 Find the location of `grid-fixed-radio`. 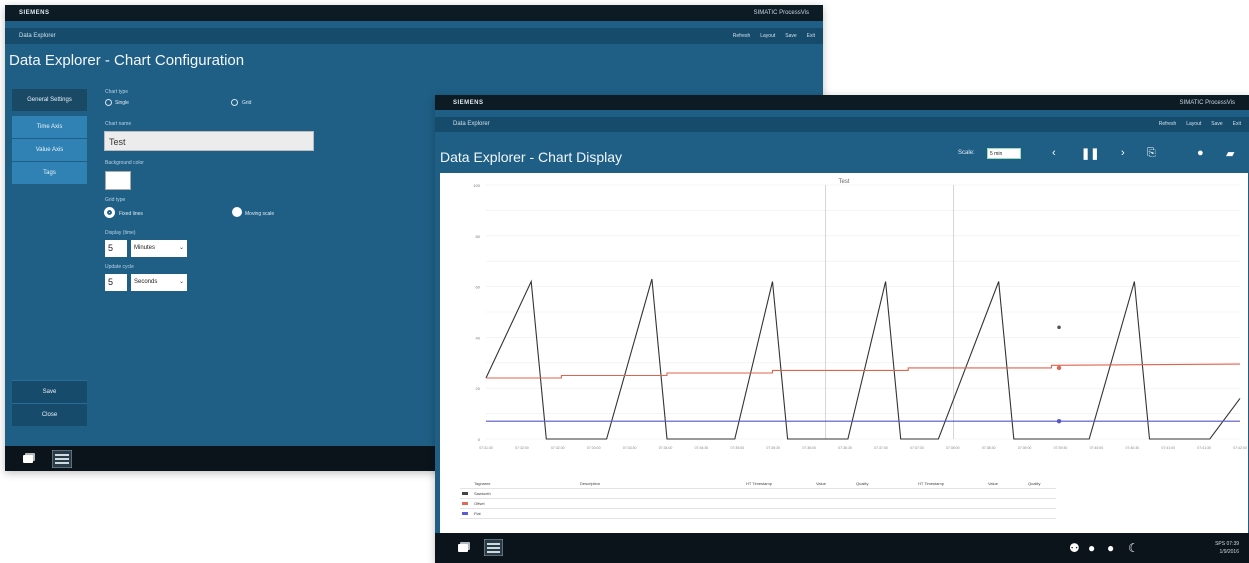

grid-fixed-radio is located at coordinates (109, 212).